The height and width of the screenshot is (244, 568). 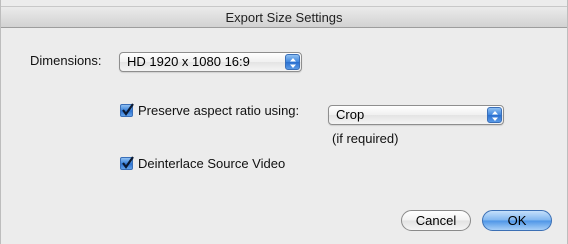 I want to click on deinterlace-label: Deinterlace Source Video, so click(x=211, y=163).